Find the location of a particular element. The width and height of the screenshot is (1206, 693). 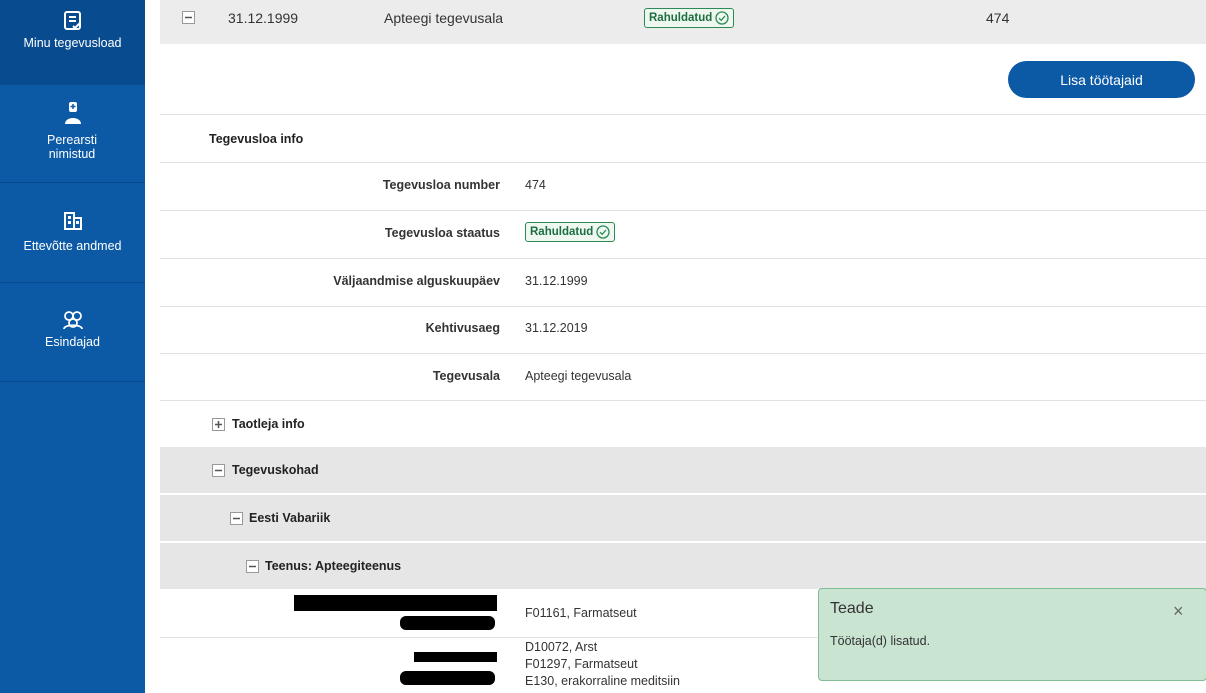

license-icon is located at coordinates (72, 20).